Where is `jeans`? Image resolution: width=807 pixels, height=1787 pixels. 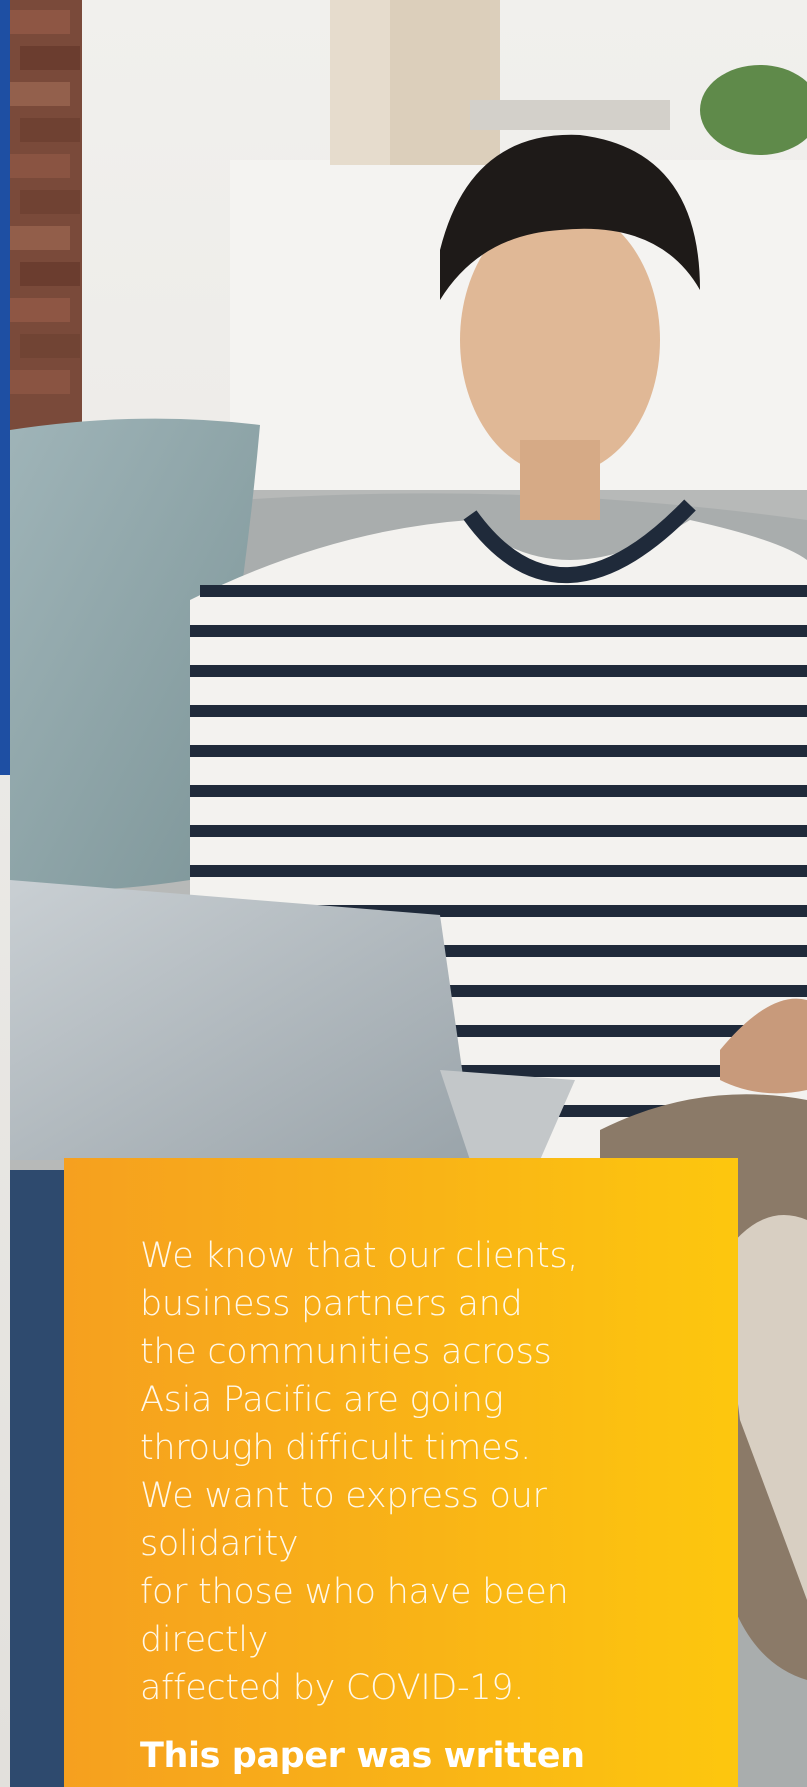
jeans is located at coordinates (37, 1478).